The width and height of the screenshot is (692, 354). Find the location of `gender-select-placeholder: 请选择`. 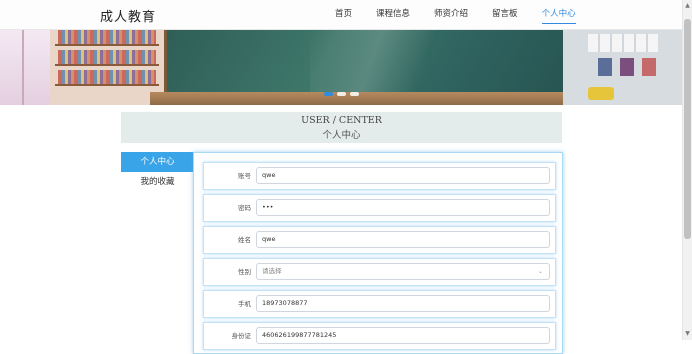

gender-select-placeholder: 请选择 is located at coordinates (272, 271).